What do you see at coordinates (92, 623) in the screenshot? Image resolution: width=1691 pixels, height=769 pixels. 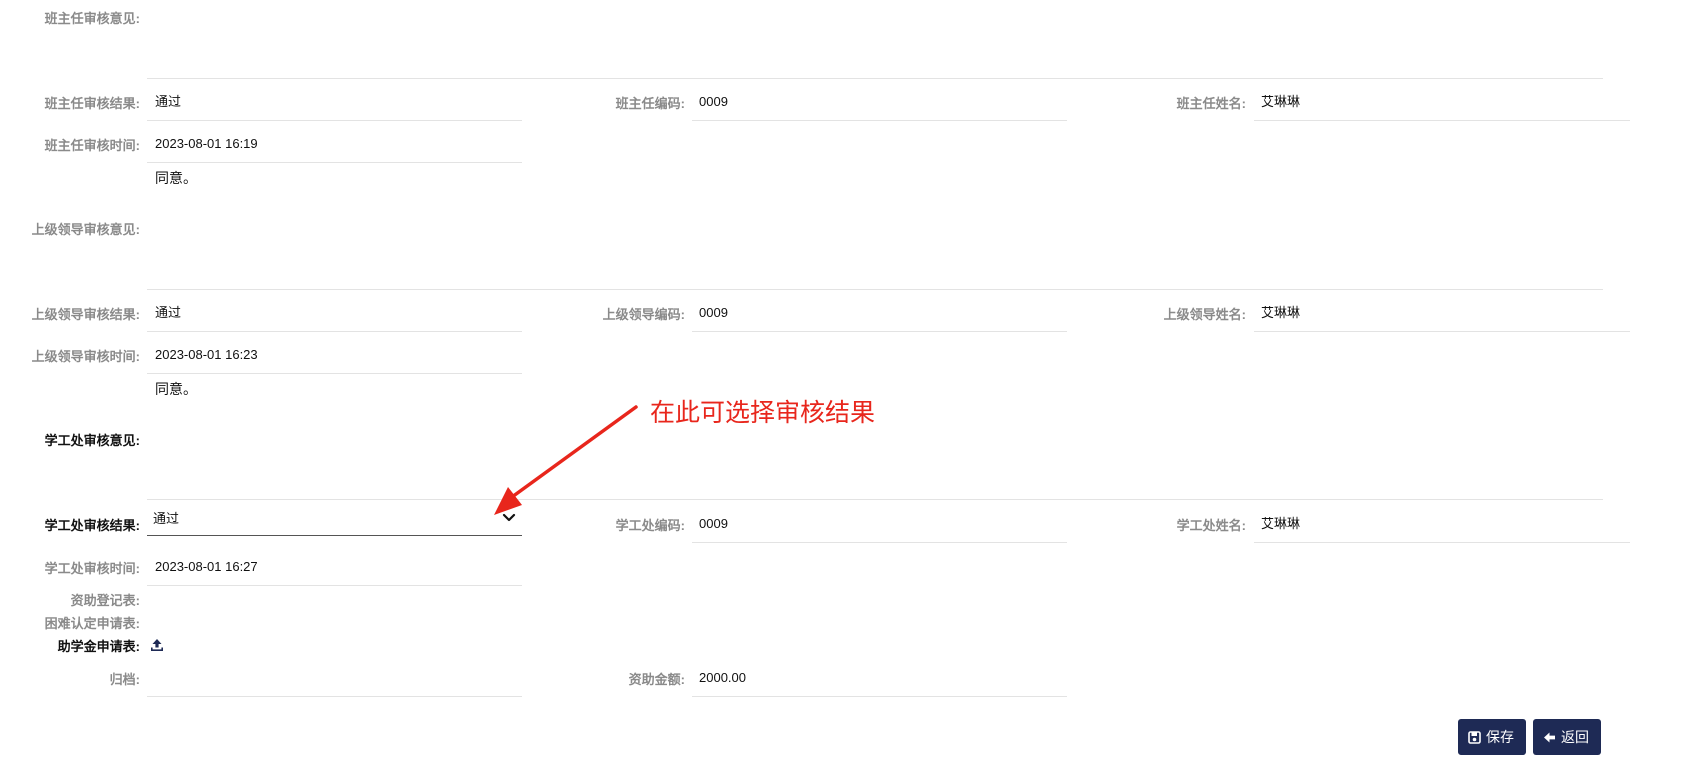 I see `hardship-application-label: 困难认定申请表:` at bounding box center [92, 623].